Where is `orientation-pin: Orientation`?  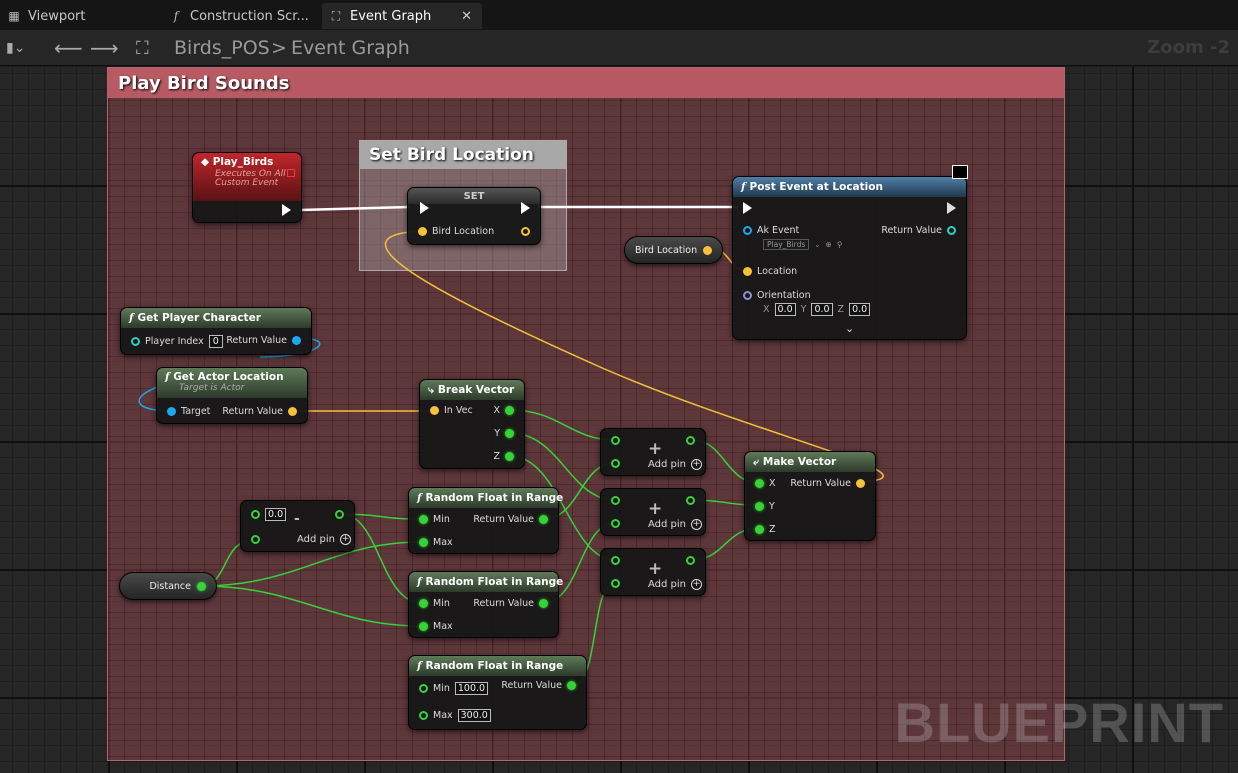
orientation-pin: Orientation is located at coordinates (777, 295).